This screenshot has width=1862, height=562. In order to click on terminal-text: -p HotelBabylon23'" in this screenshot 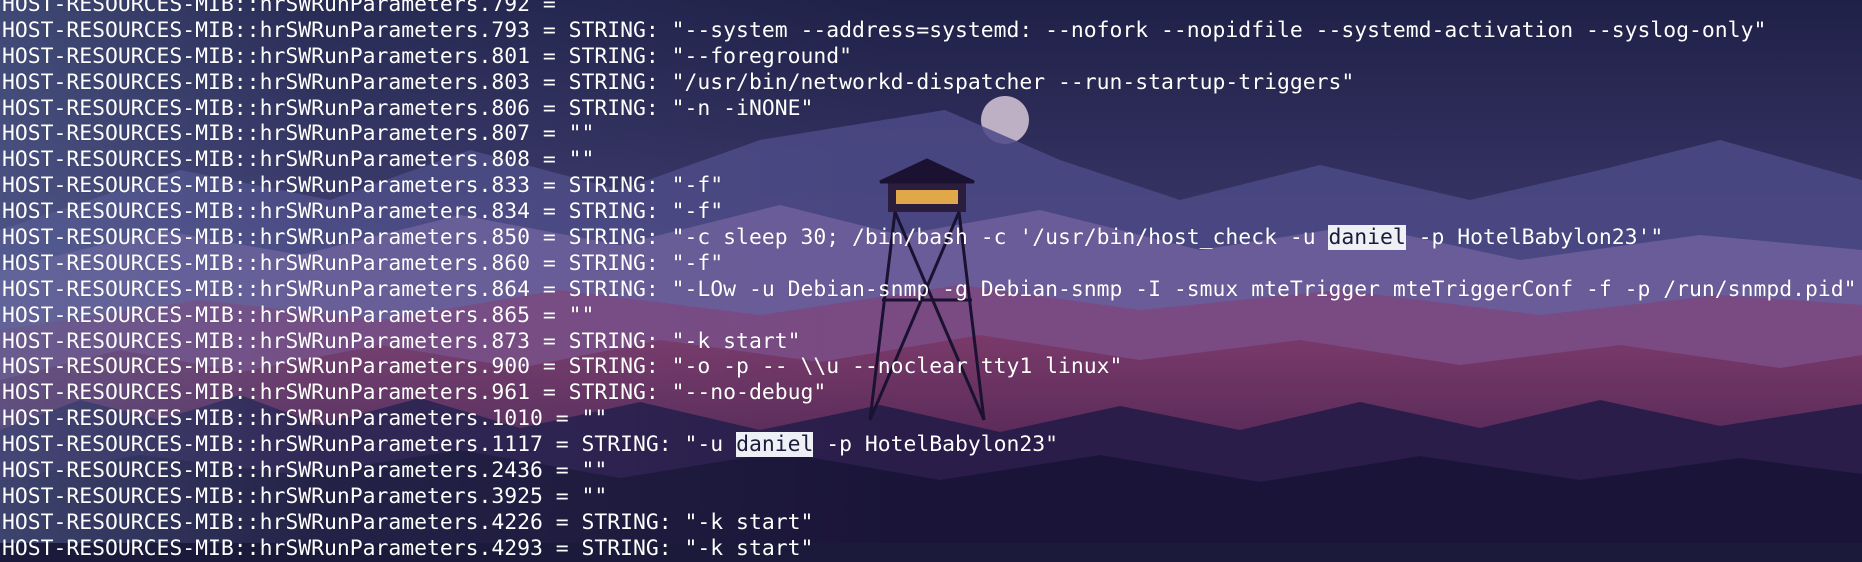, I will do `click(1534, 238)`.